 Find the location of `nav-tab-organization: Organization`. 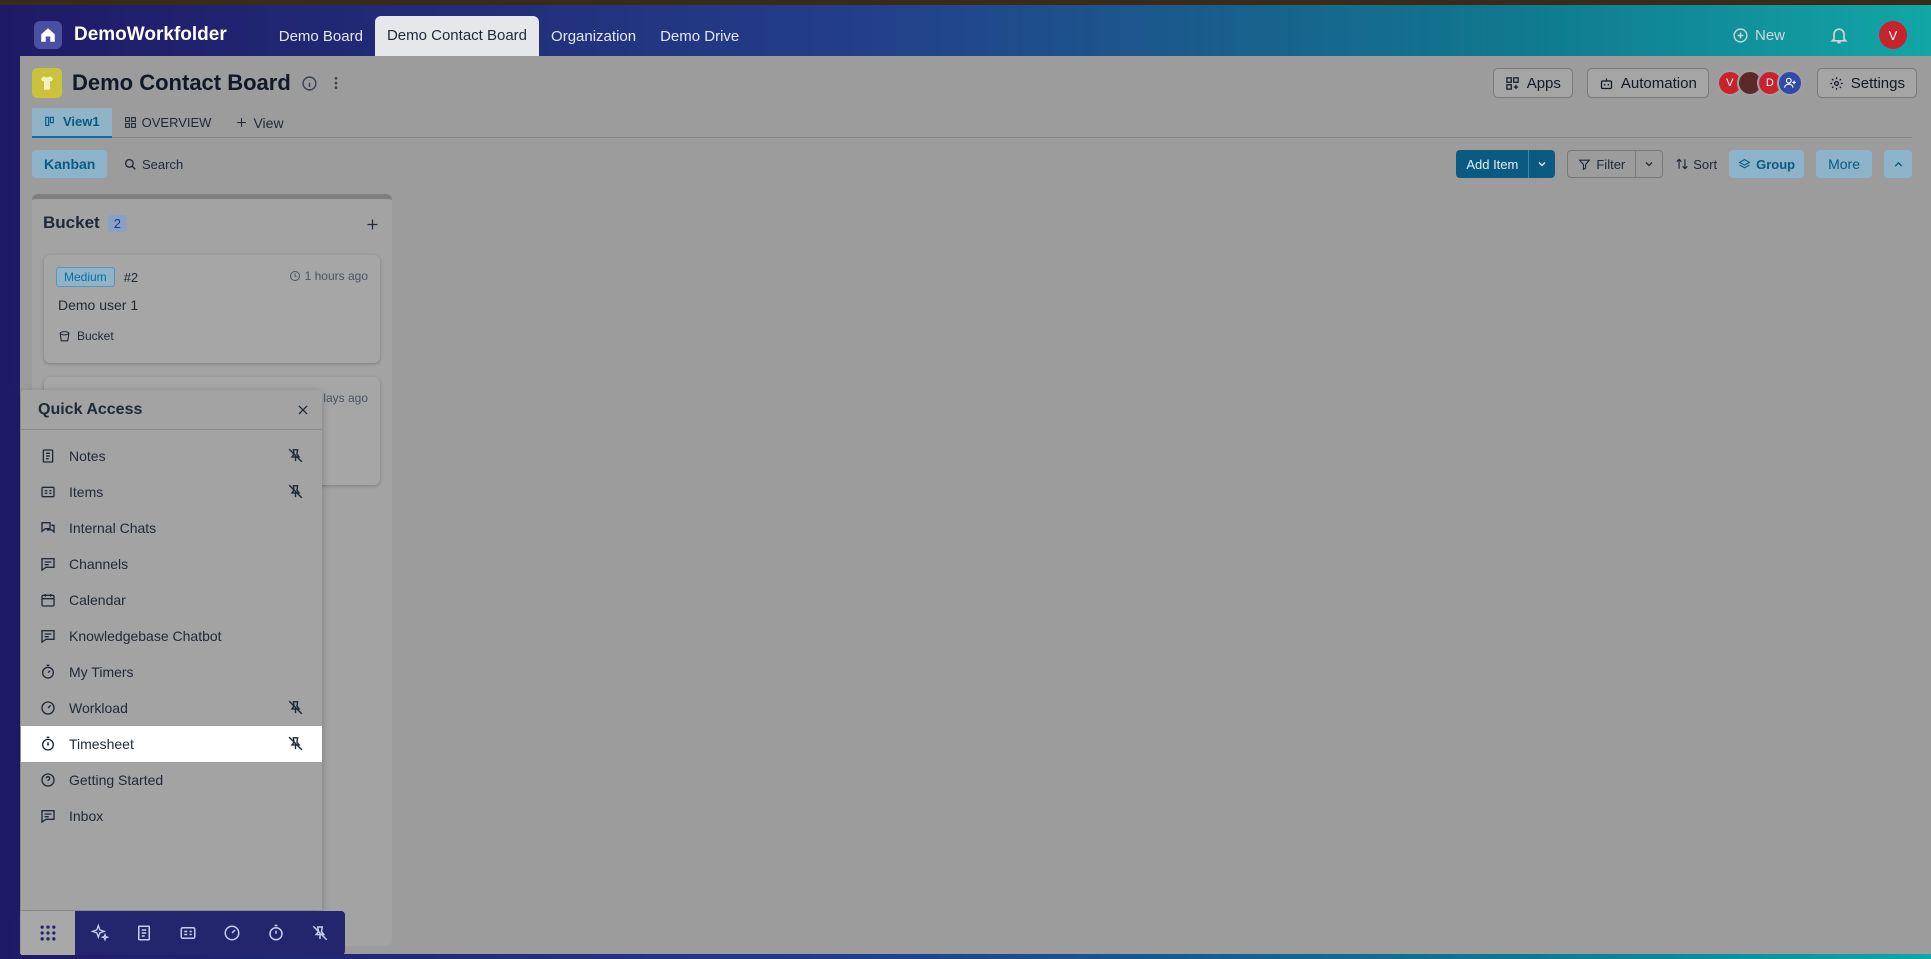

nav-tab-organization: Organization is located at coordinates (593, 37).